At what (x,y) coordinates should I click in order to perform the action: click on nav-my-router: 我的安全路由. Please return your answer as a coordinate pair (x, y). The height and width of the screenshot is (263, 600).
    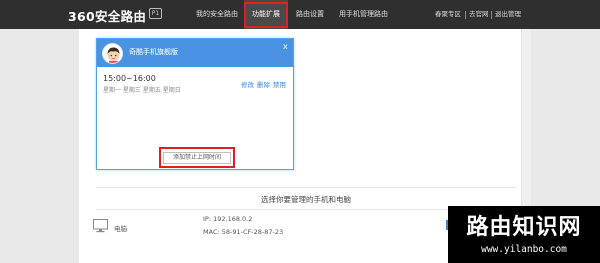
    Looking at the image, I should click on (217, 14).